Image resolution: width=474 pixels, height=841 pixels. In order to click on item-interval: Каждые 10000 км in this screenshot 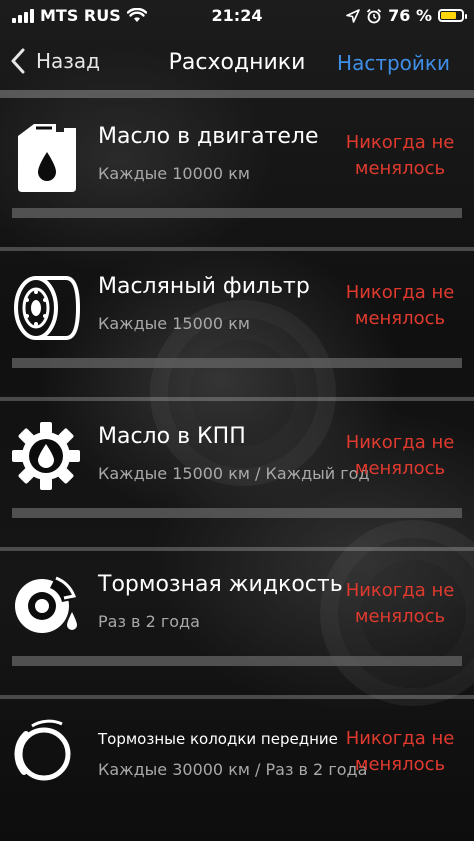, I will do `click(174, 173)`.